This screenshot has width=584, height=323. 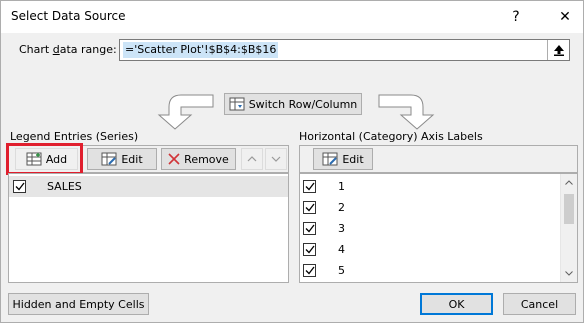 What do you see at coordinates (568, 228) in the screenshot?
I see `axis-list-scrollbar` at bounding box center [568, 228].